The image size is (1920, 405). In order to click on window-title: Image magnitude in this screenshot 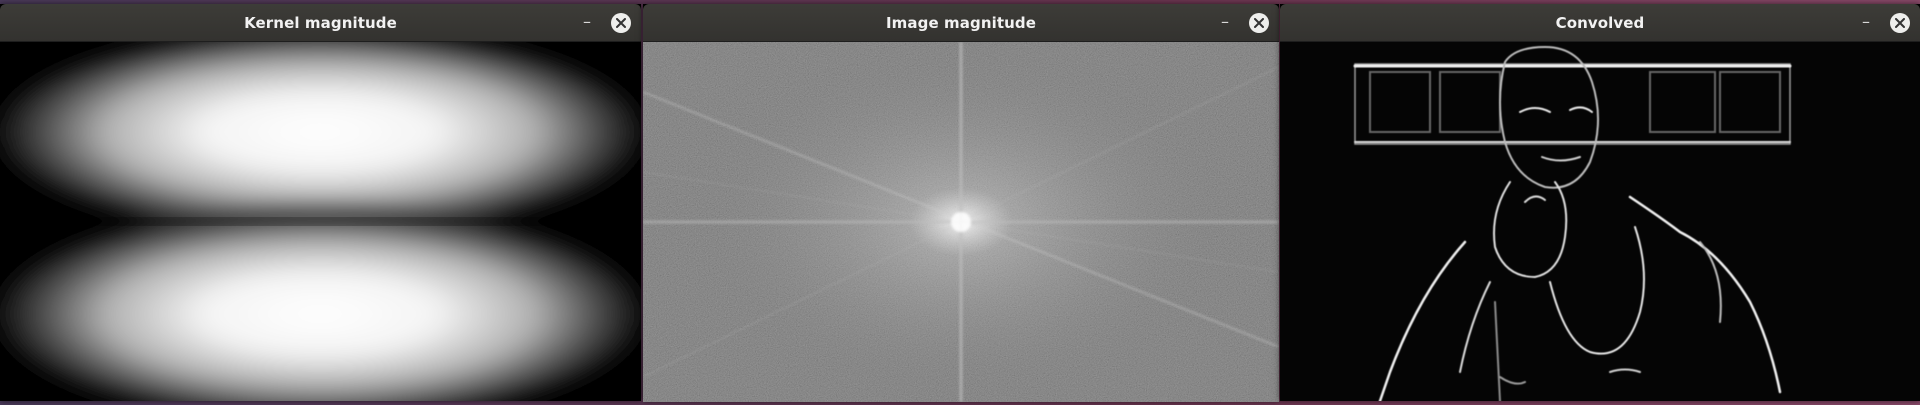, I will do `click(961, 22)`.